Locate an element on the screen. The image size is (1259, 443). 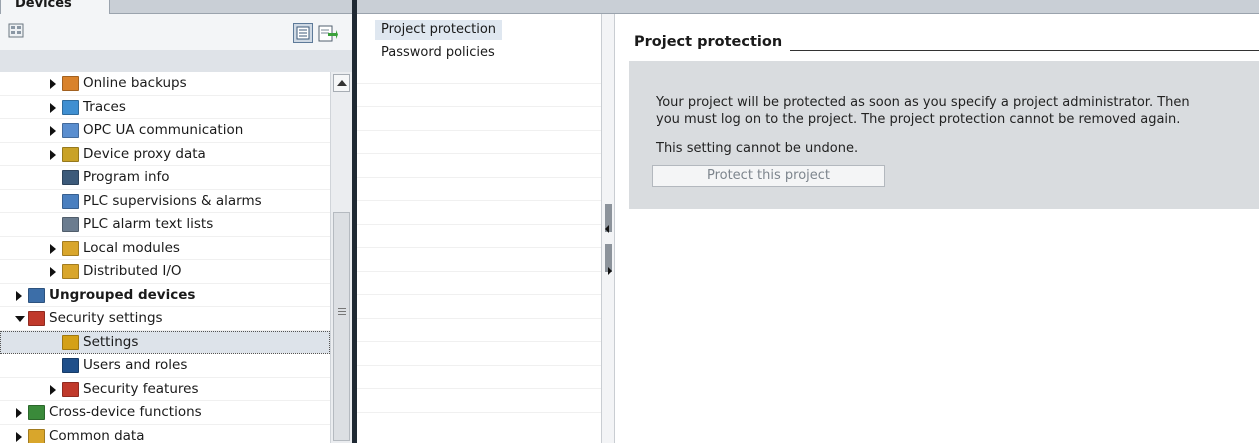
traces-icon is located at coordinates (70, 107).